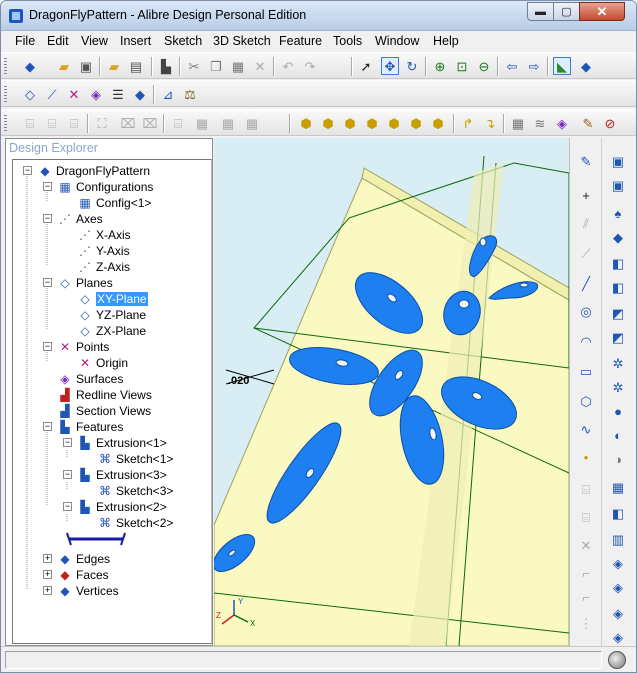 The image size is (637, 673). Describe the element at coordinates (52, 94) in the screenshot. I see `insert-axis-icon: ⟋` at that location.